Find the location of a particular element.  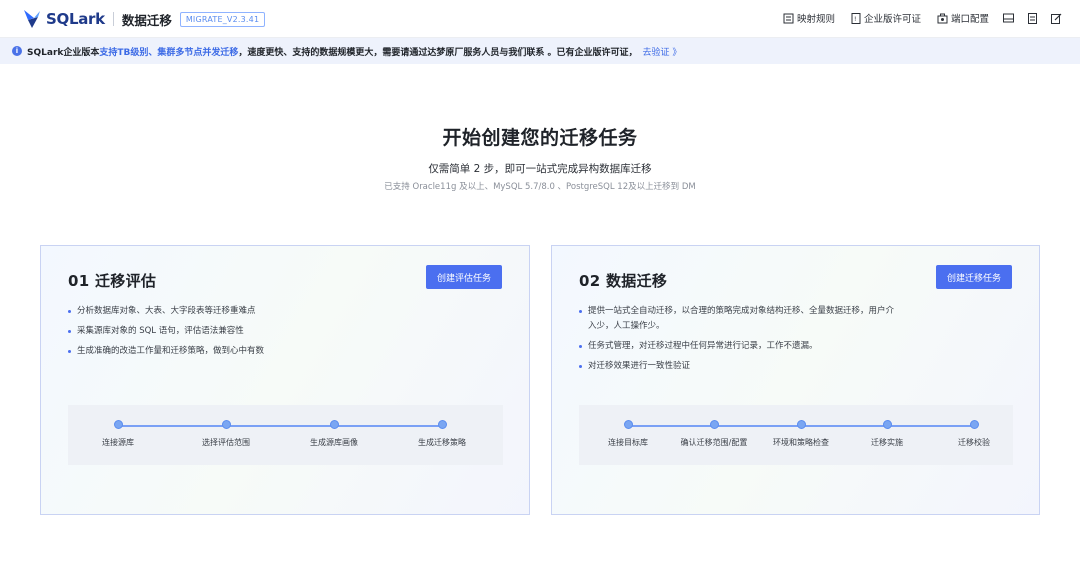

step: 迁移校验 is located at coordinates (974, 434).